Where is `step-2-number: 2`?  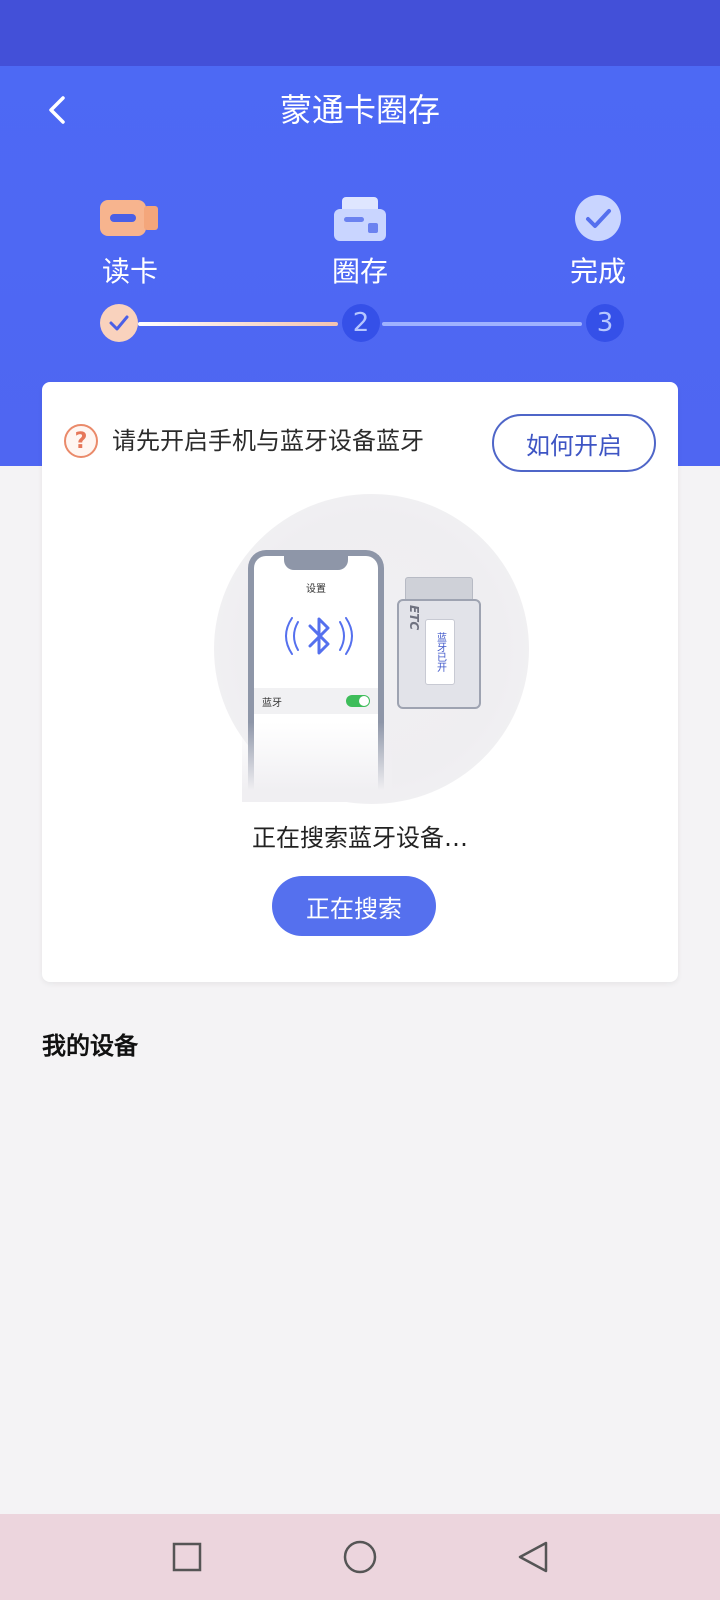
step-2-number: 2 is located at coordinates (361, 323).